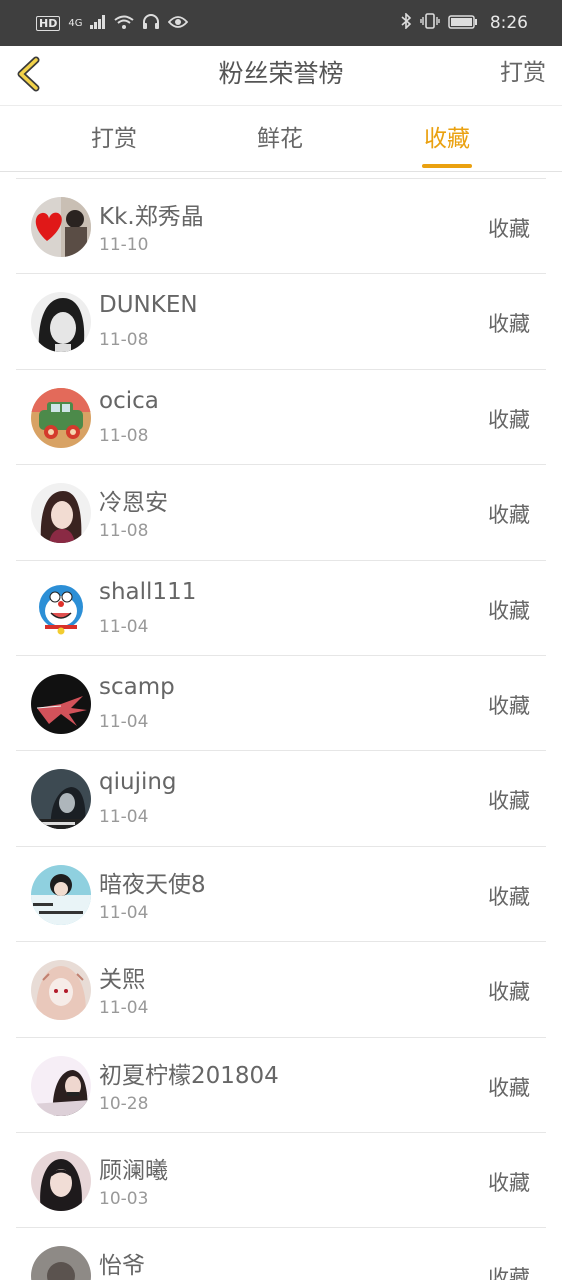 This screenshot has height=1280, width=562. Describe the element at coordinates (151, 217) in the screenshot. I see `user-name: Kk.郑秀晶` at that location.